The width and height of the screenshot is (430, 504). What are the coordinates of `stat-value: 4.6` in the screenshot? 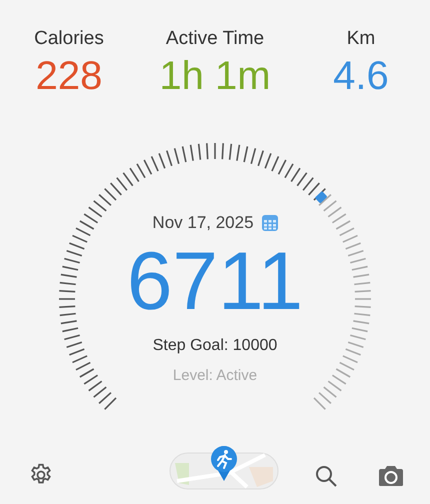 It's located at (361, 76).